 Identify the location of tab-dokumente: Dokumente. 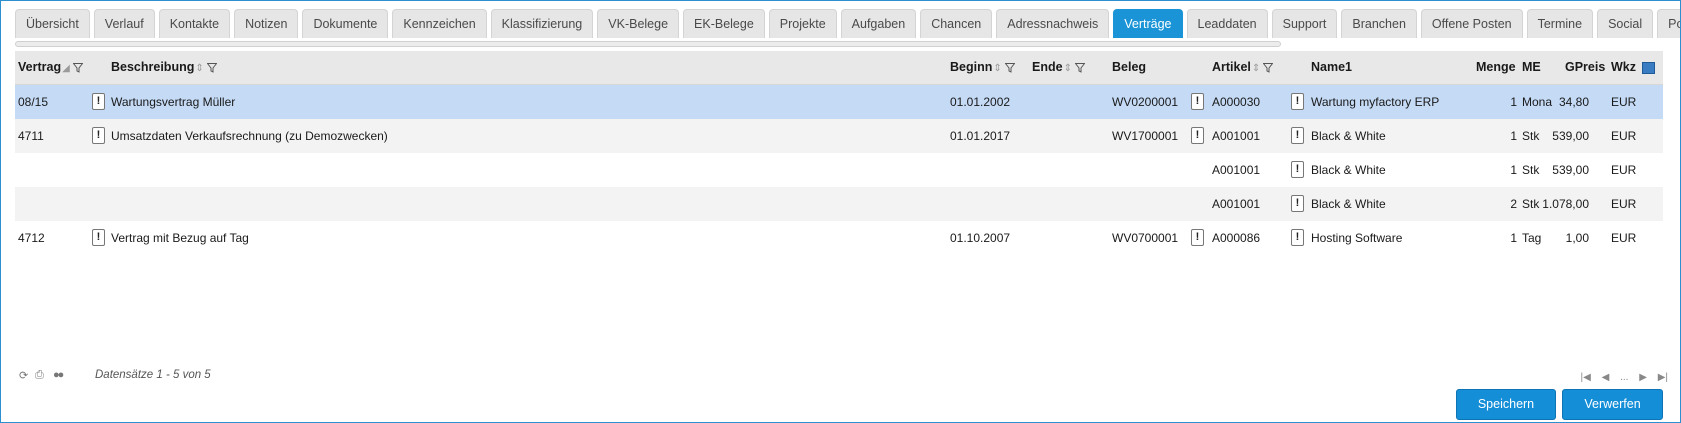
(345, 23).